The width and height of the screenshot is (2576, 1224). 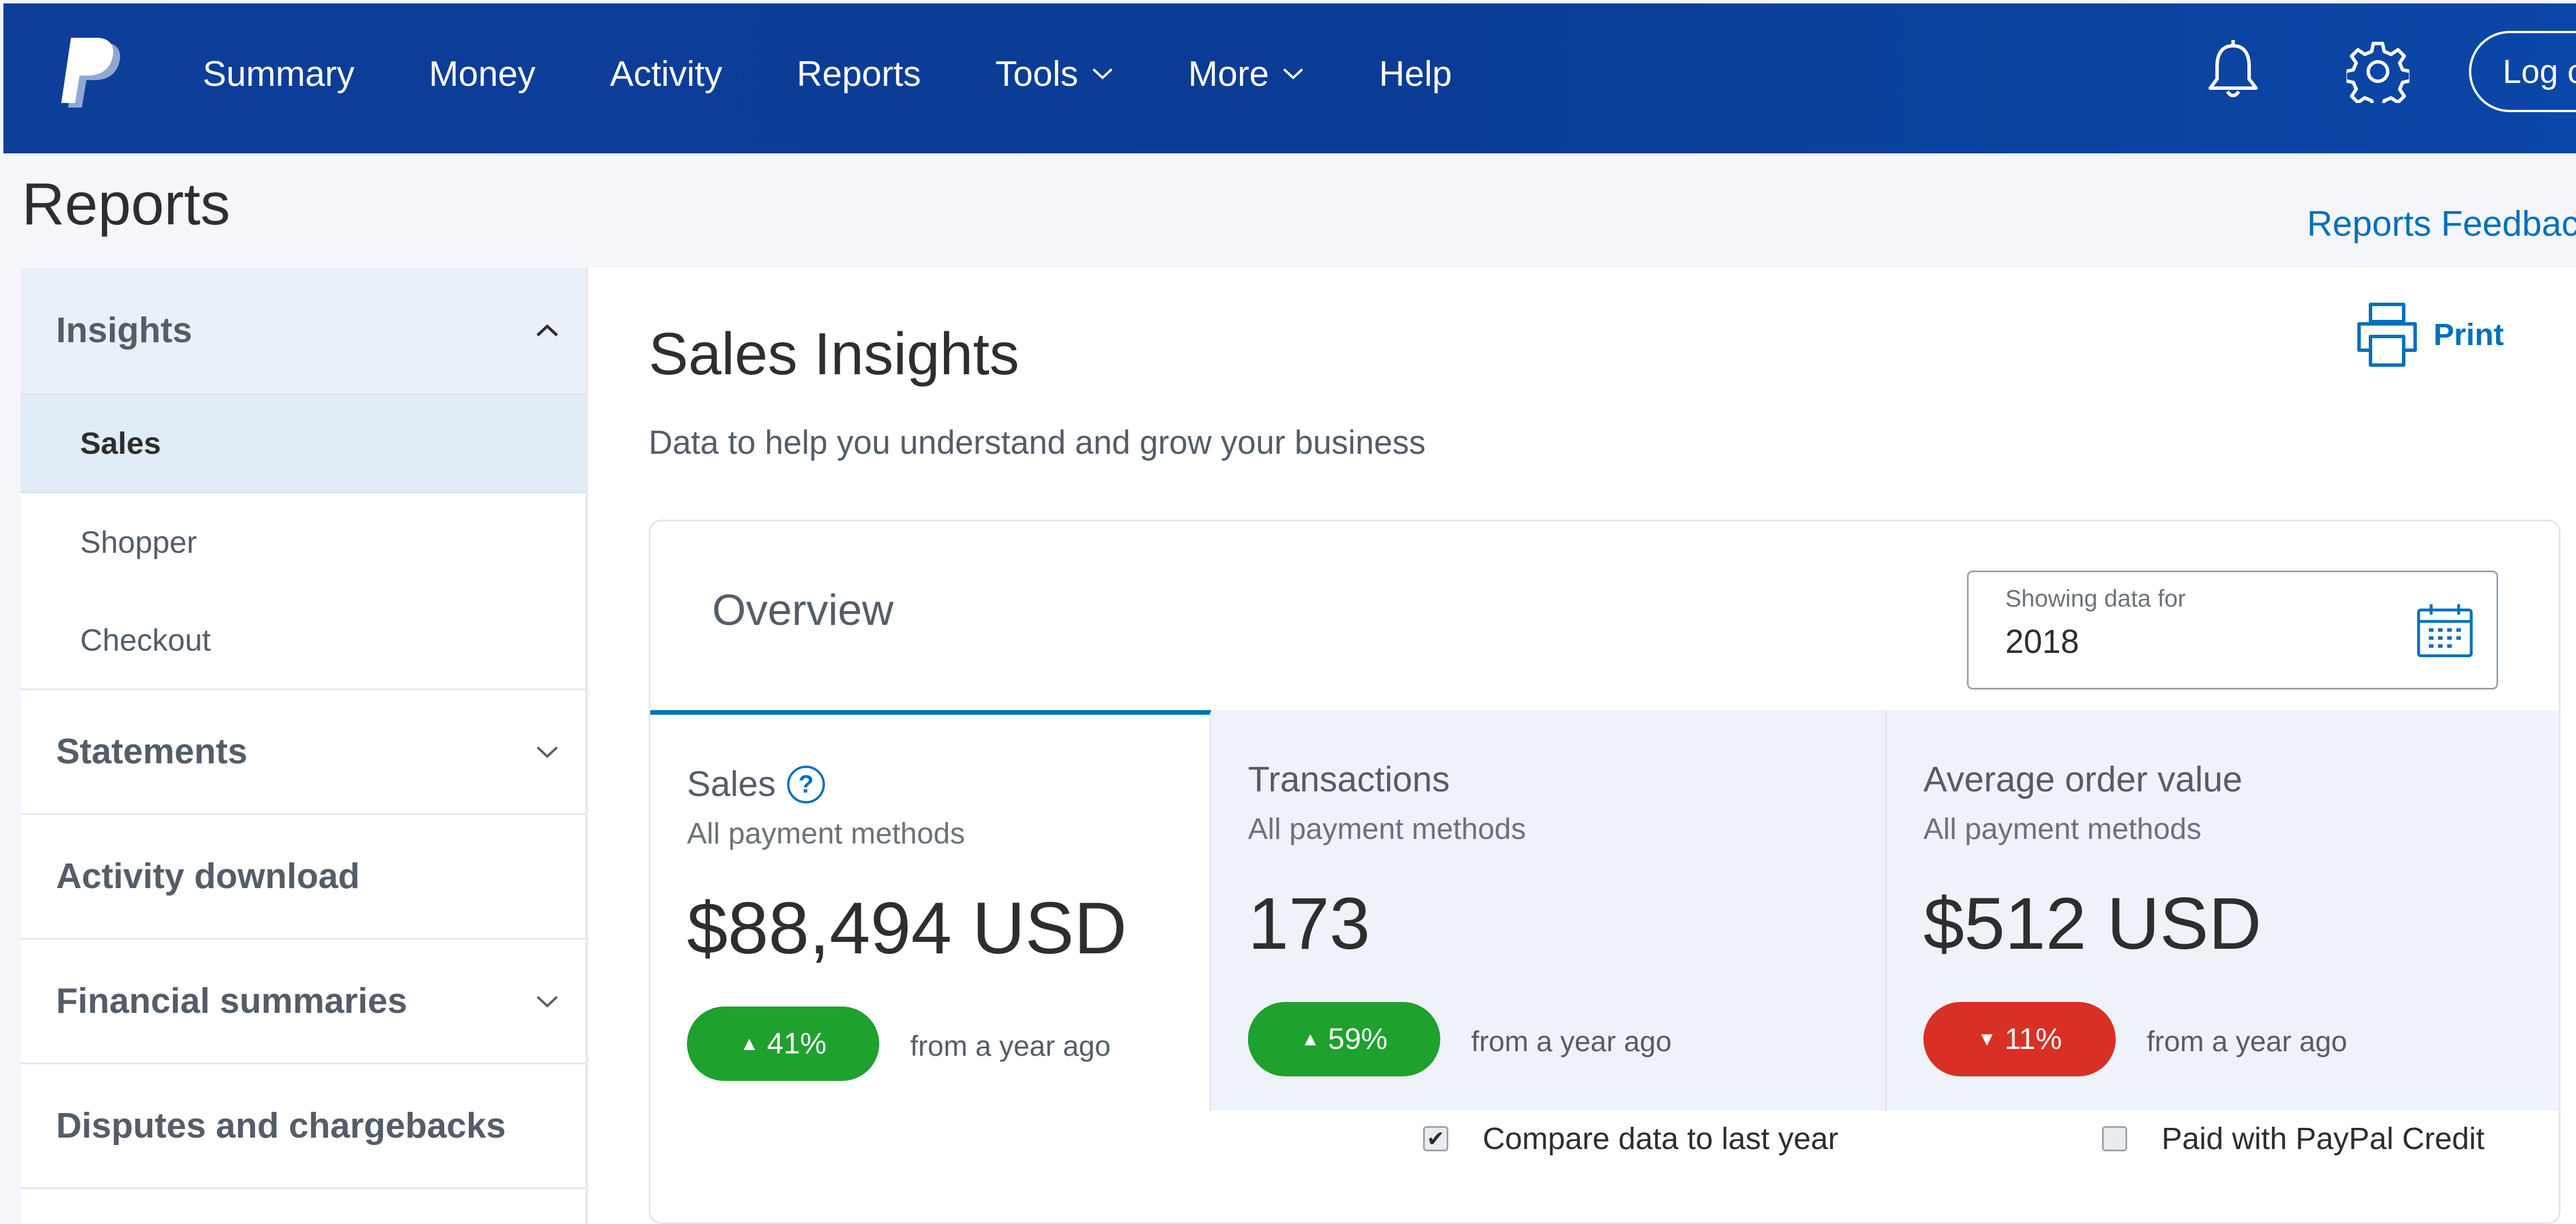 What do you see at coordinates (2232, 630) in the screenshot?
I see `date-picker: Showing data for 2018` at bounding box center [2232, 630].